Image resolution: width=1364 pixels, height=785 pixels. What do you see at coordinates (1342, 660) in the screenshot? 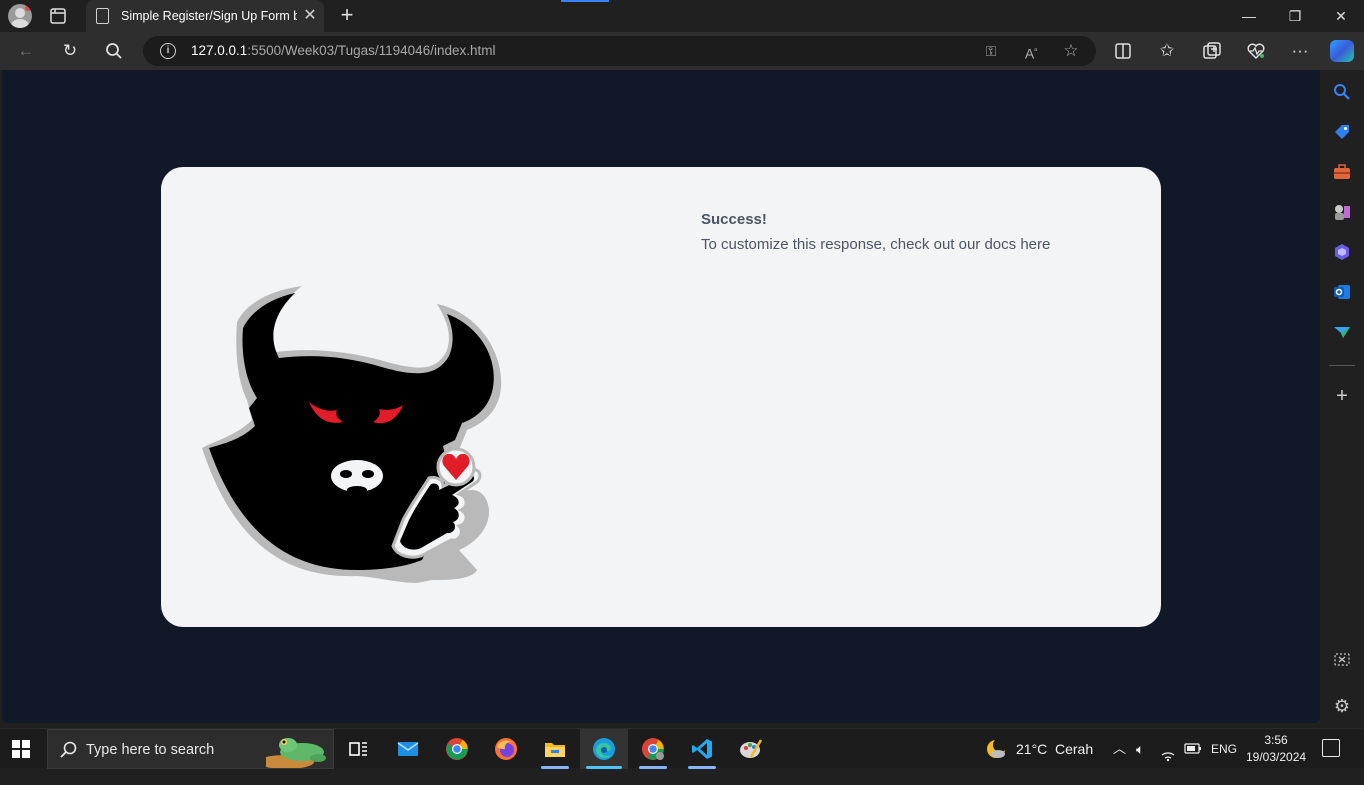
I see `sidebar-screenshot-icon` at bounding box center [1342, 660].